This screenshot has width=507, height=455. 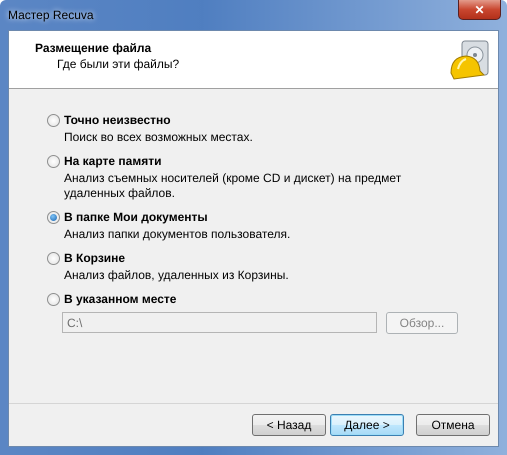 What do you see at coordinates (117, 120) in the screenshot?
I see `option-label: Точно неизвестно` at bounding box center [117, 120].